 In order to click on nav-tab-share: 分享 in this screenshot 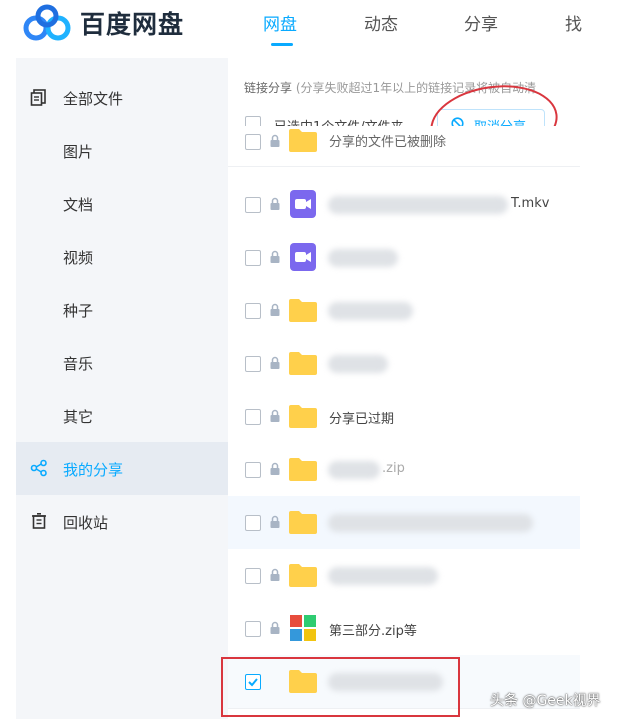, I will do `click(481, 22)`.